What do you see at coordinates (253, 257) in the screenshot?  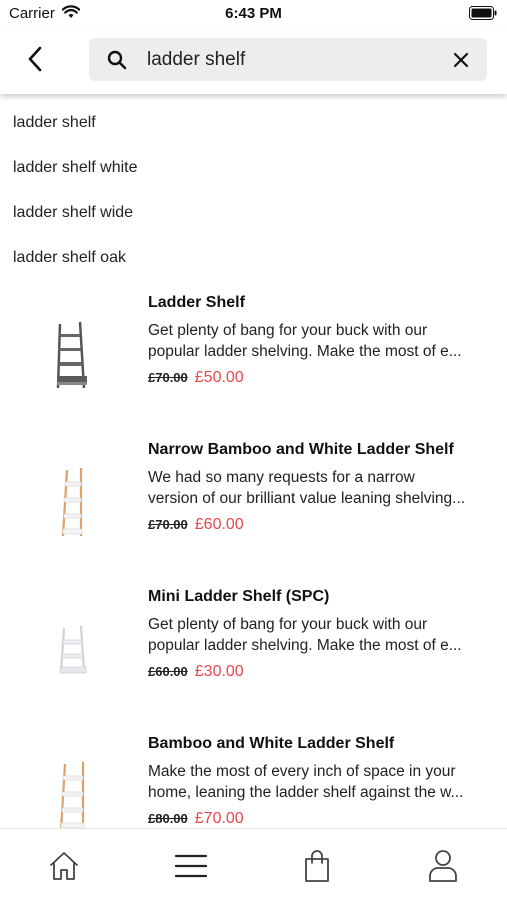 I see `suggestion-item: ladder shelf oak` at bounding box center [253, 257].